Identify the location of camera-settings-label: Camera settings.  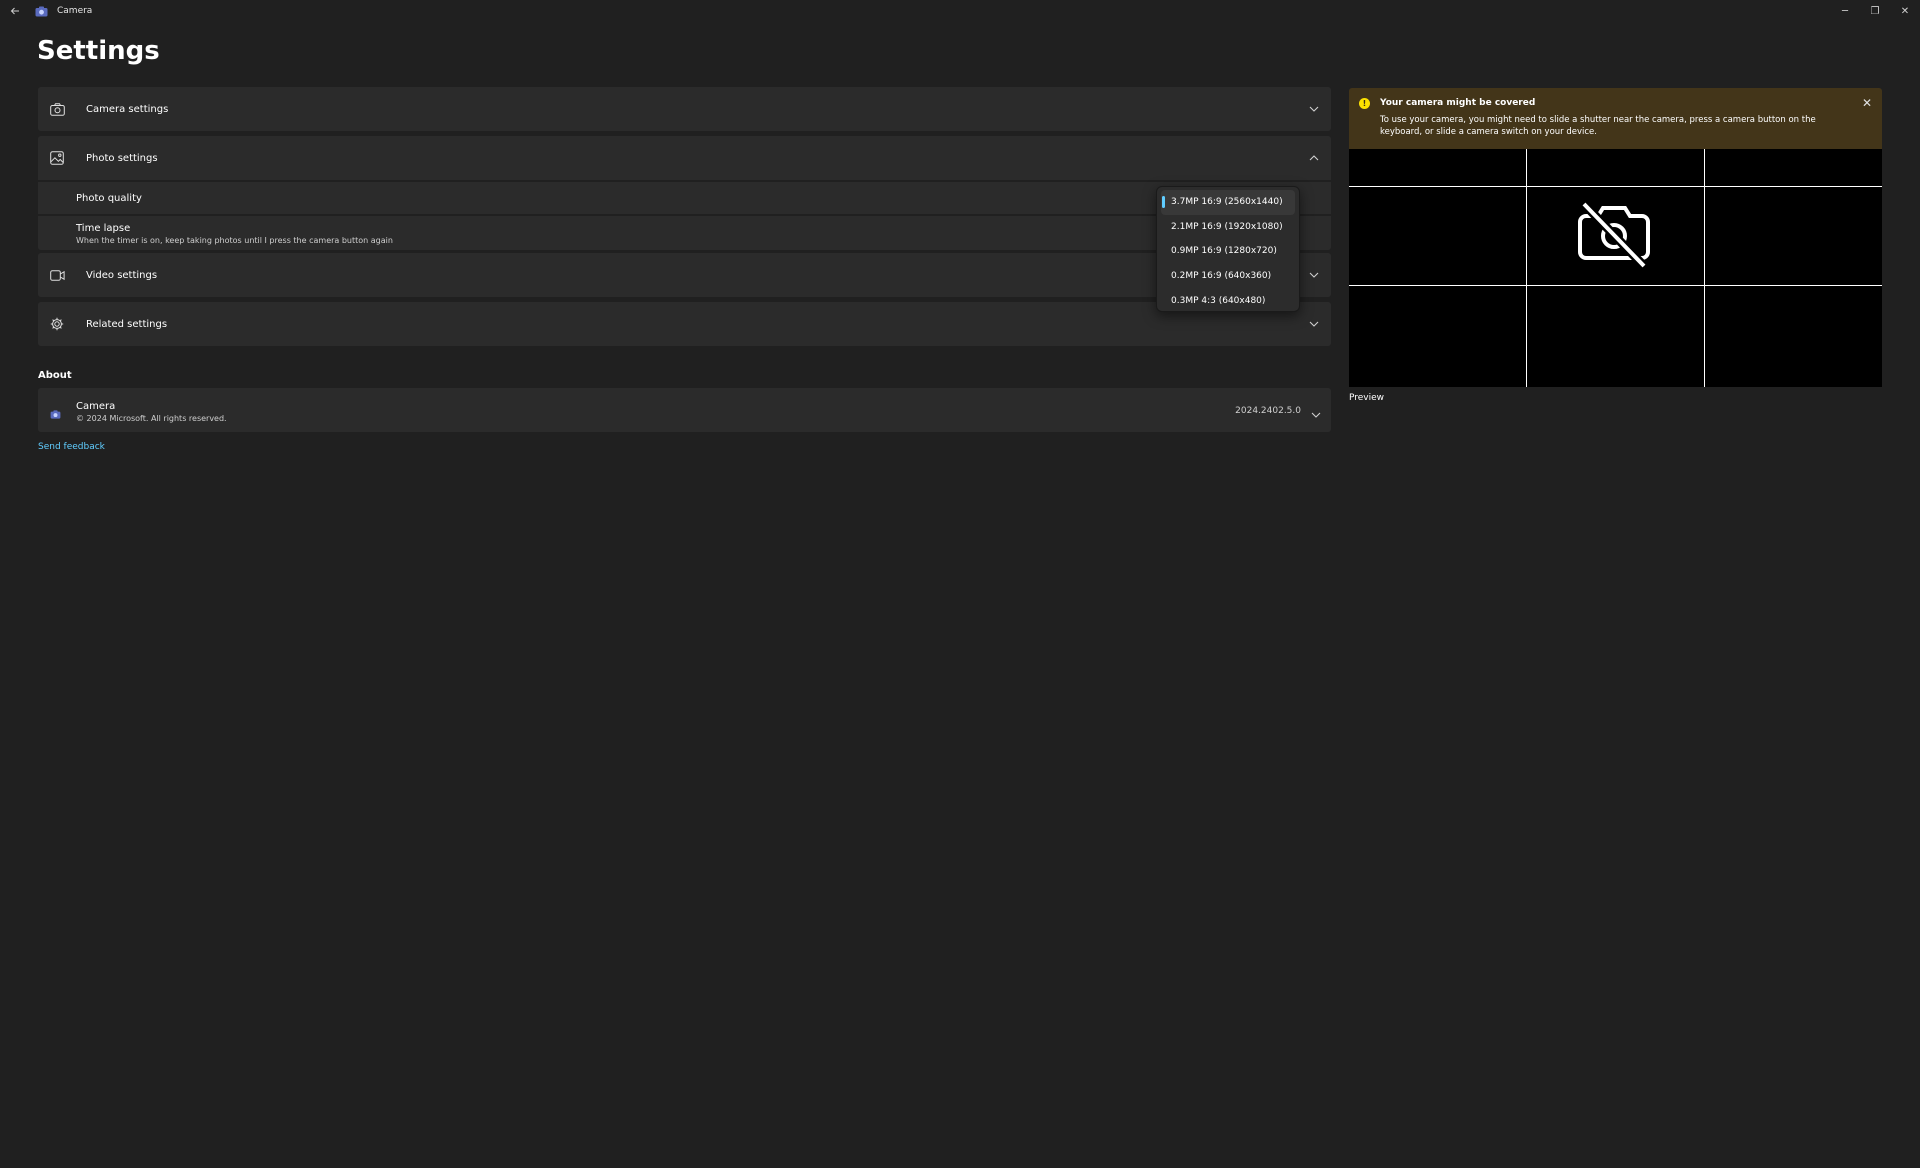
(127, 109).